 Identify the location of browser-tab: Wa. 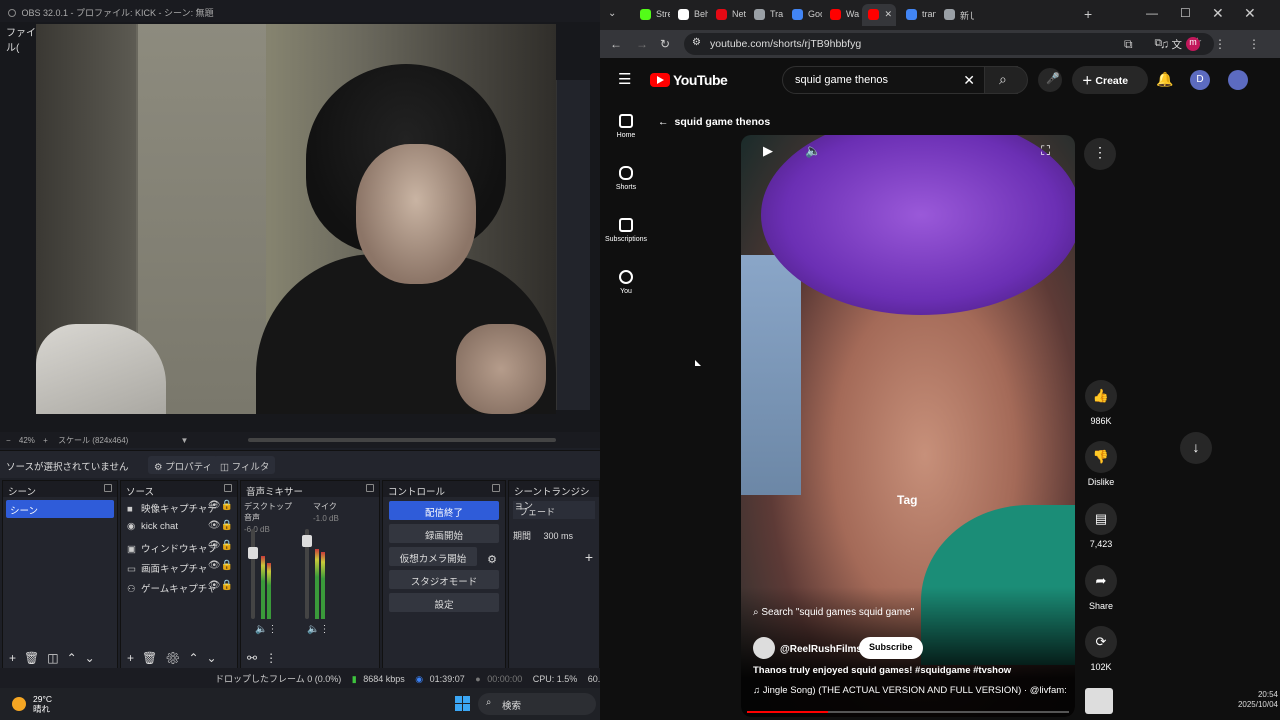
(842, 15).